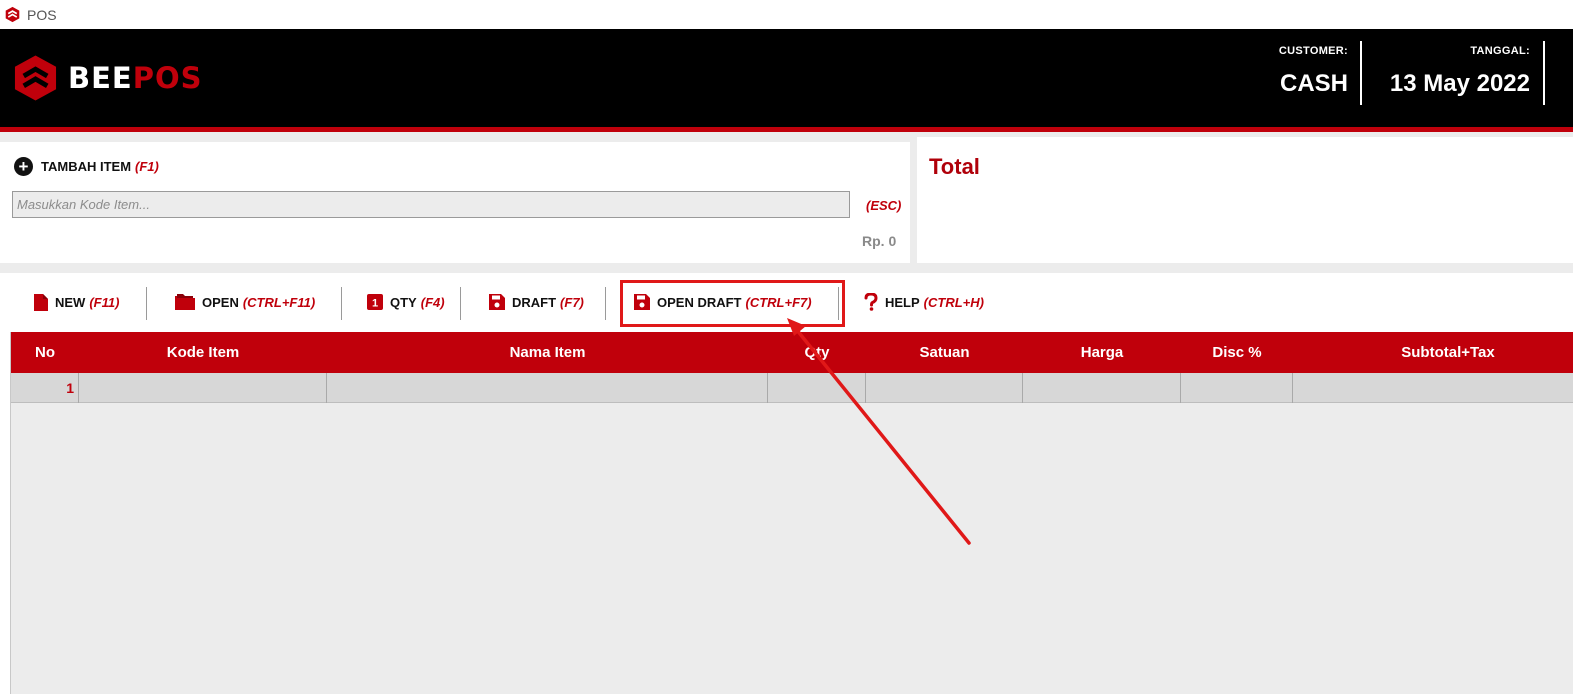 The height and width of the screenshot is (694, 1573). I want to click on cell-qty, so click(817, 388).